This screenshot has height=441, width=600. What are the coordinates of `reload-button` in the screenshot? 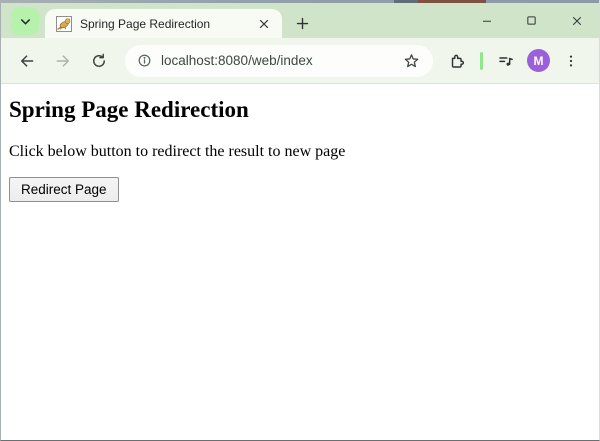 It's located at (99, 61).